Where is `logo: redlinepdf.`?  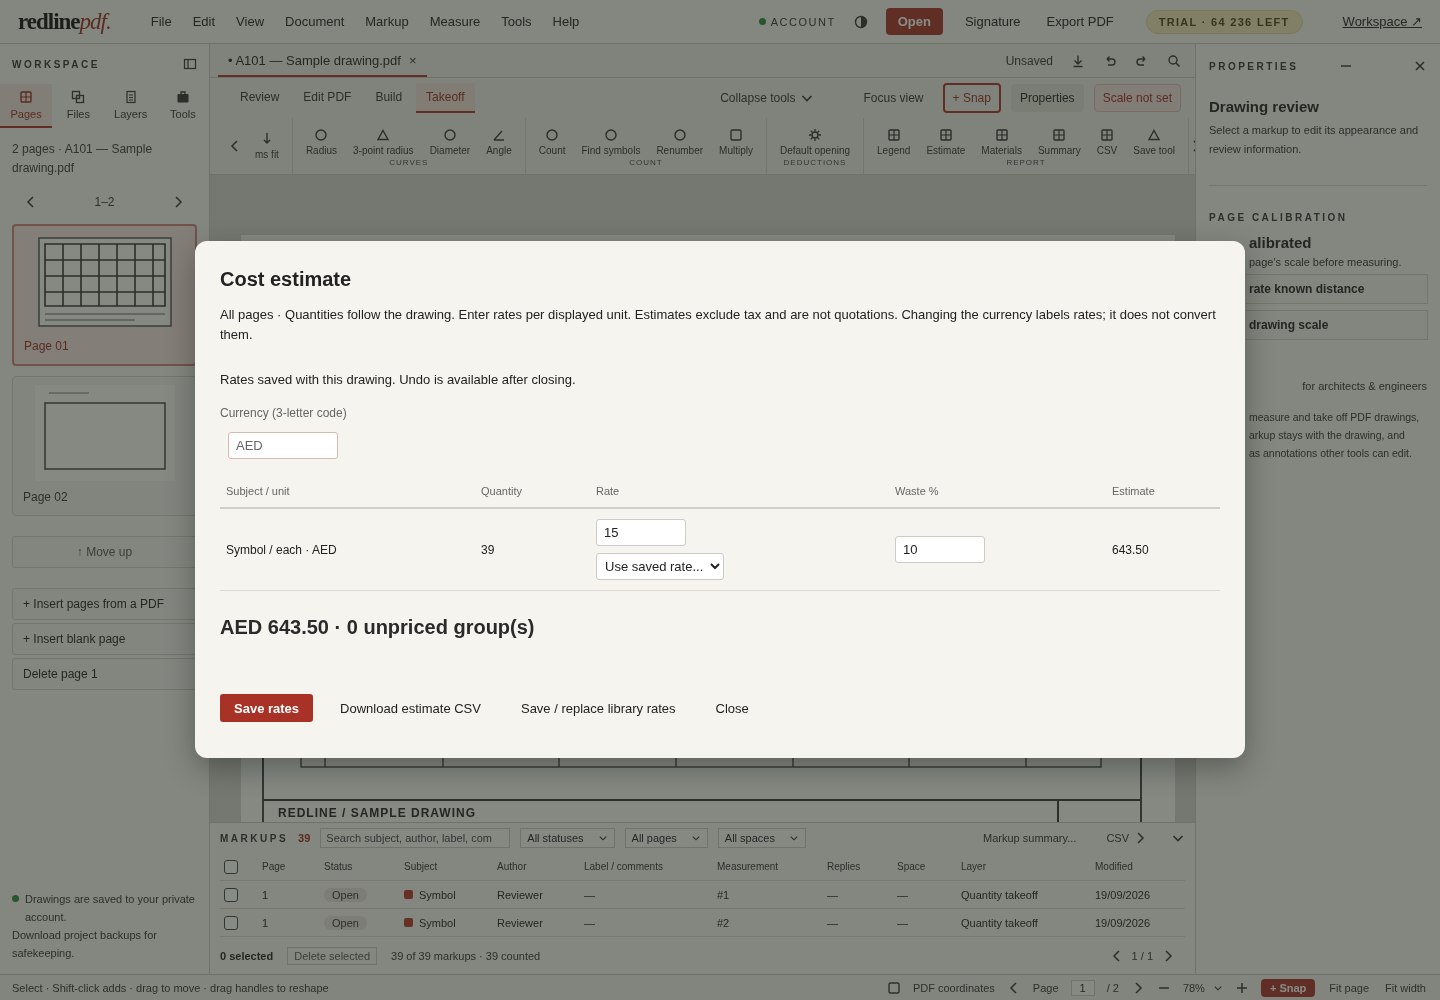 logo: redlinepdf. is located at coordinates (64, 21).